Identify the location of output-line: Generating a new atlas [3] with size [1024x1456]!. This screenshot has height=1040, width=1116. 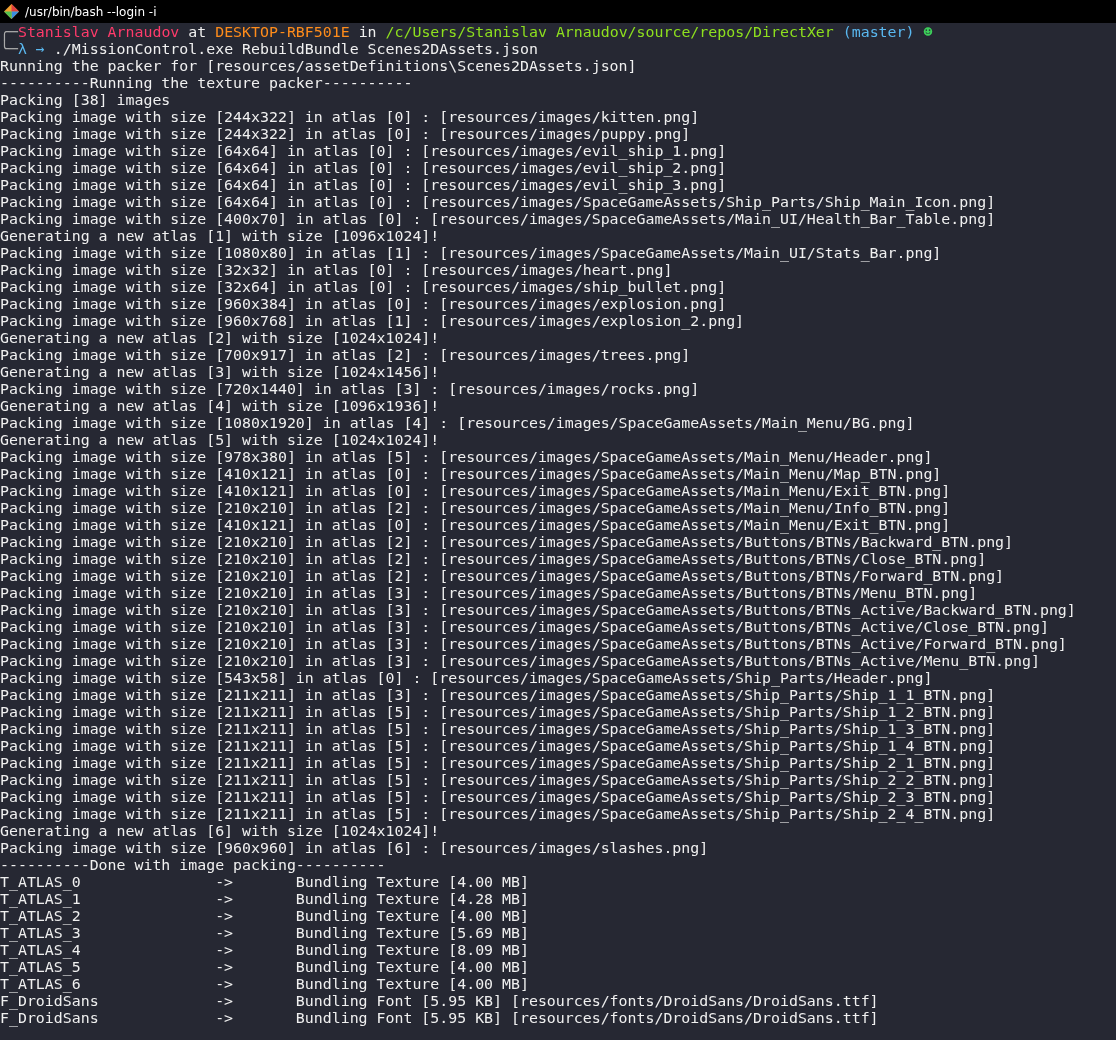
(220, 372).